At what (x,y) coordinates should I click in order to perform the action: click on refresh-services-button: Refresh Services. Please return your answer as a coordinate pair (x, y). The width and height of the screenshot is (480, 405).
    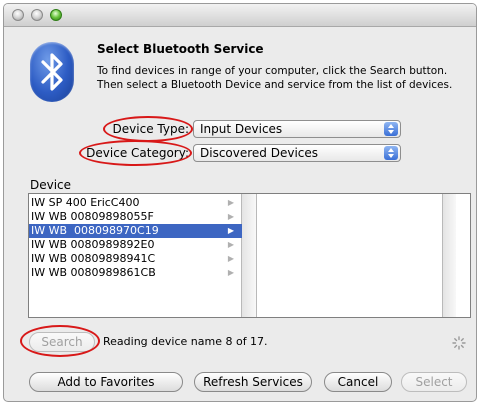
    Looking at the image, I should click on (253, 382).